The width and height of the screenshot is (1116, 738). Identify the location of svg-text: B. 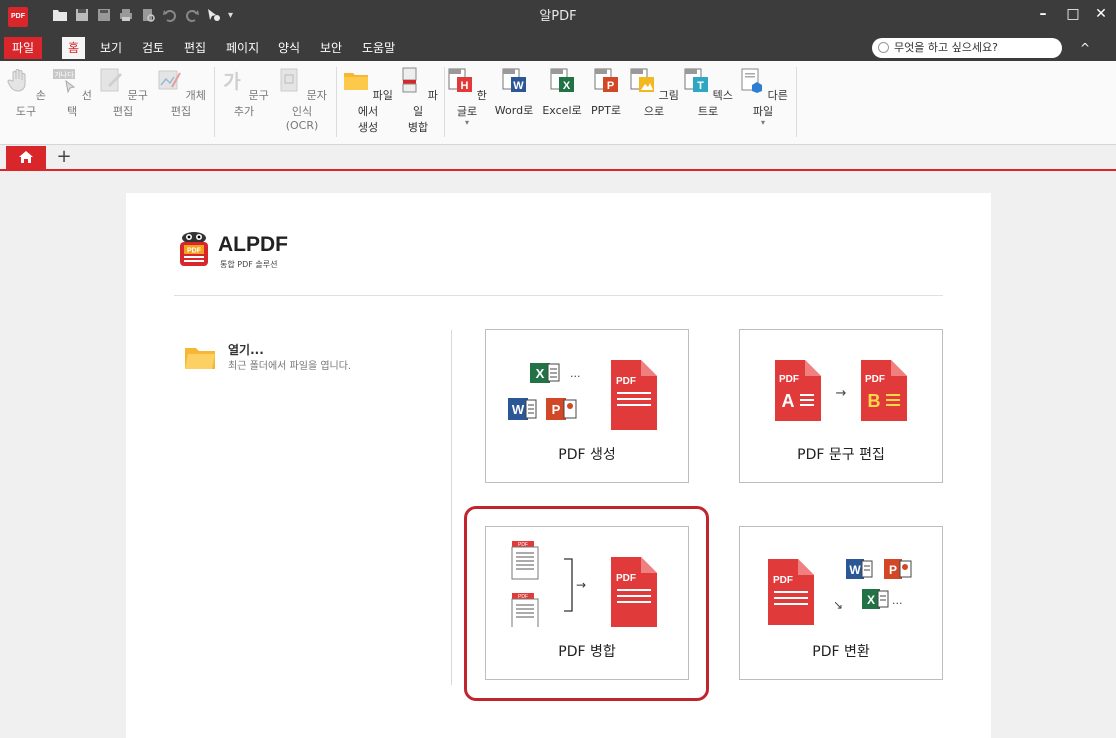
(874, 401).